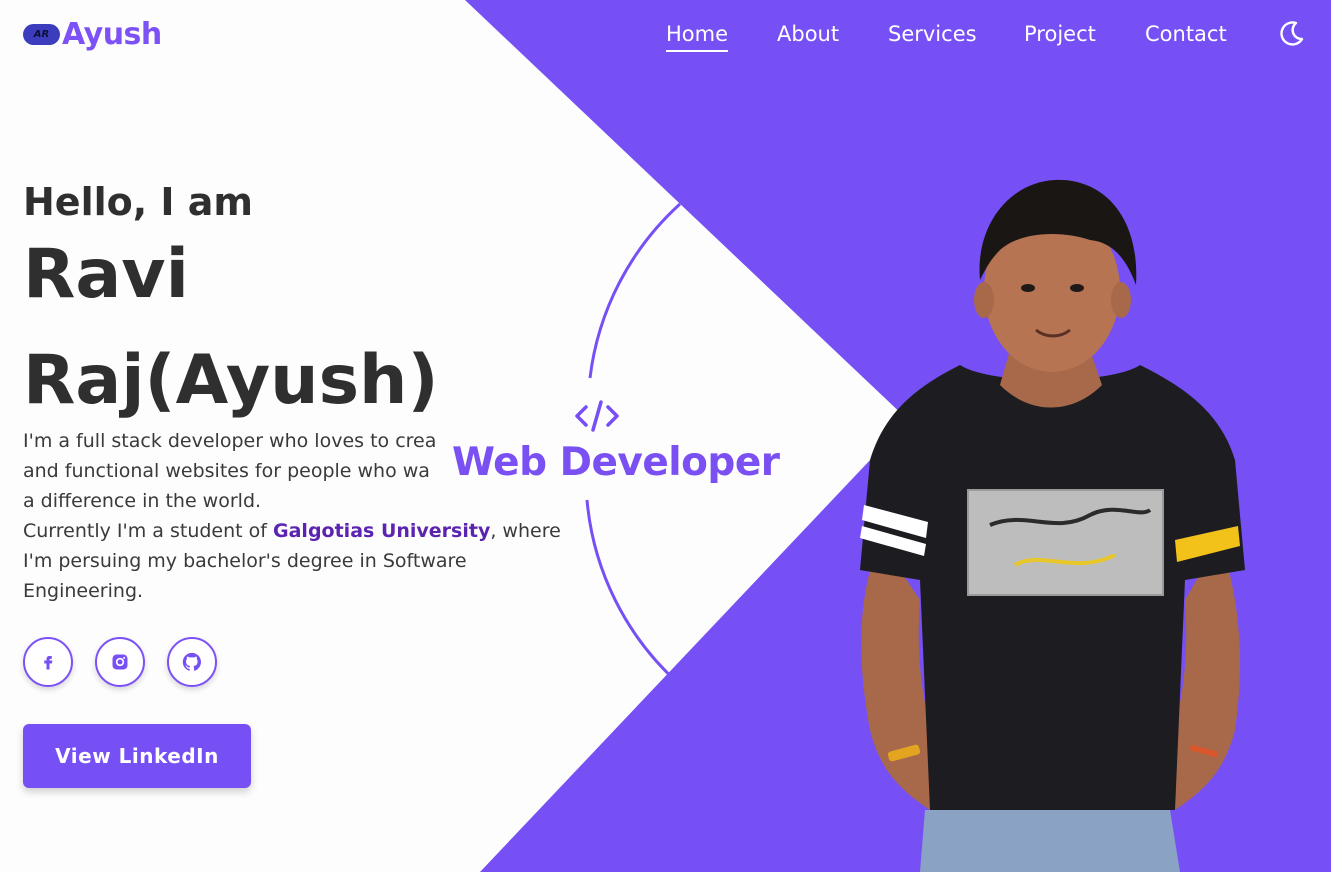 Image resolution: width=1331 pixels, height=872 pixels. I want to click on description-text: Currently I'm a student of, so click(148, 531).